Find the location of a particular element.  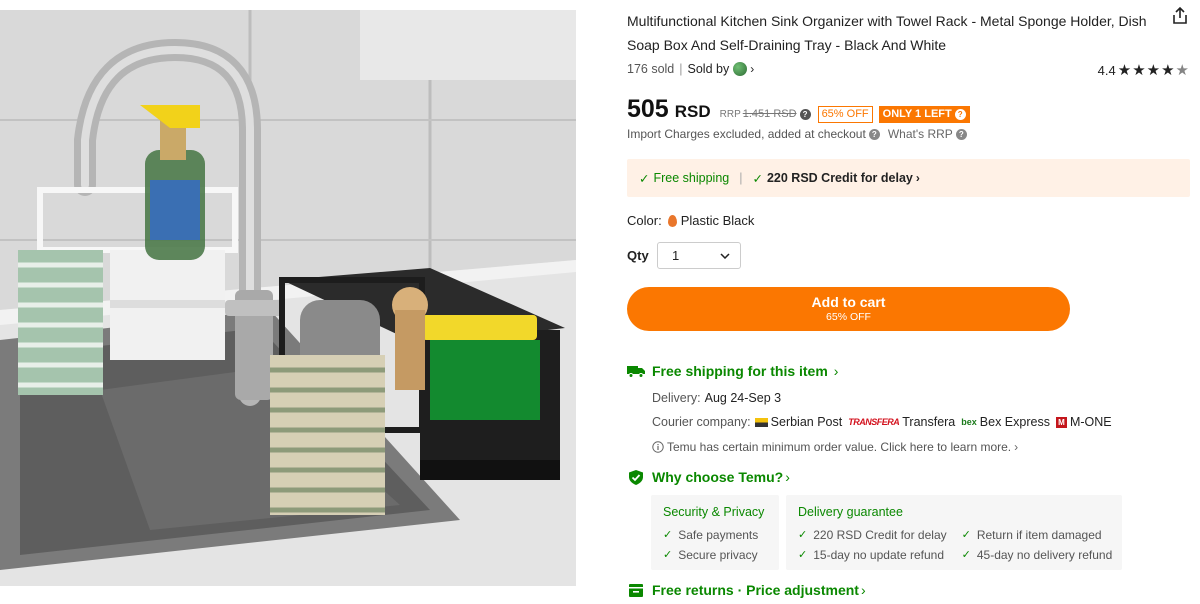

why-choose-temu-link: Why choose Temu? › is located at coordinates (708, 477).